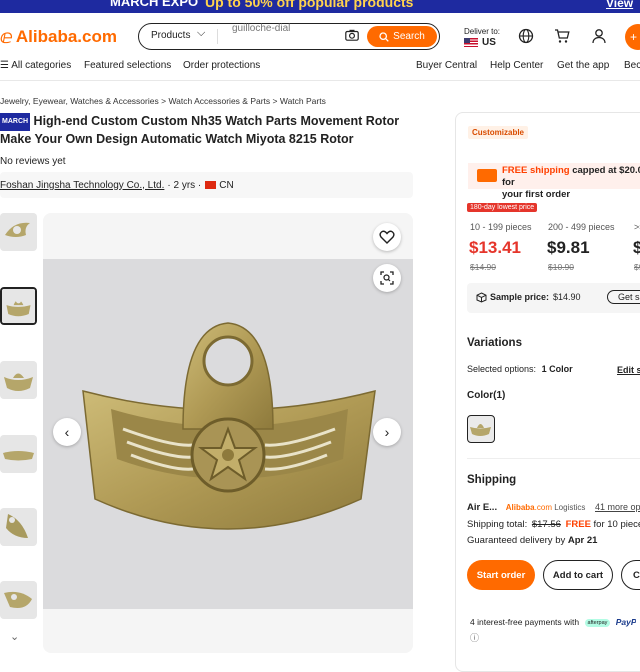  Describe the element at coordinates (446, 65) in the screenshot. I see `nav-buyer-central: Buyer Central` at that location.